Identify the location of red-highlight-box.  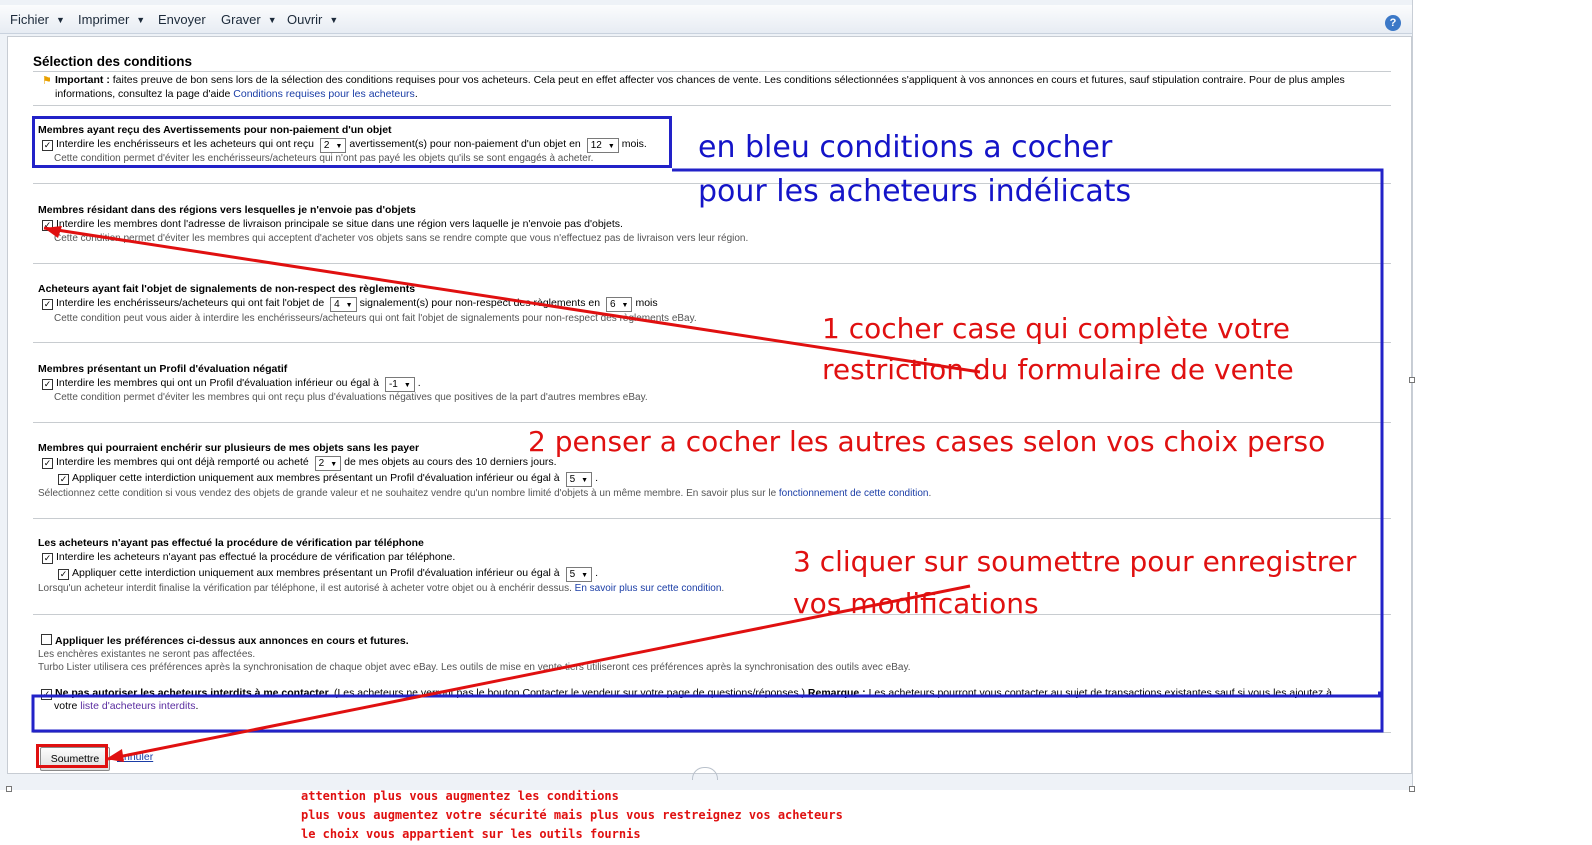
(72, 756).